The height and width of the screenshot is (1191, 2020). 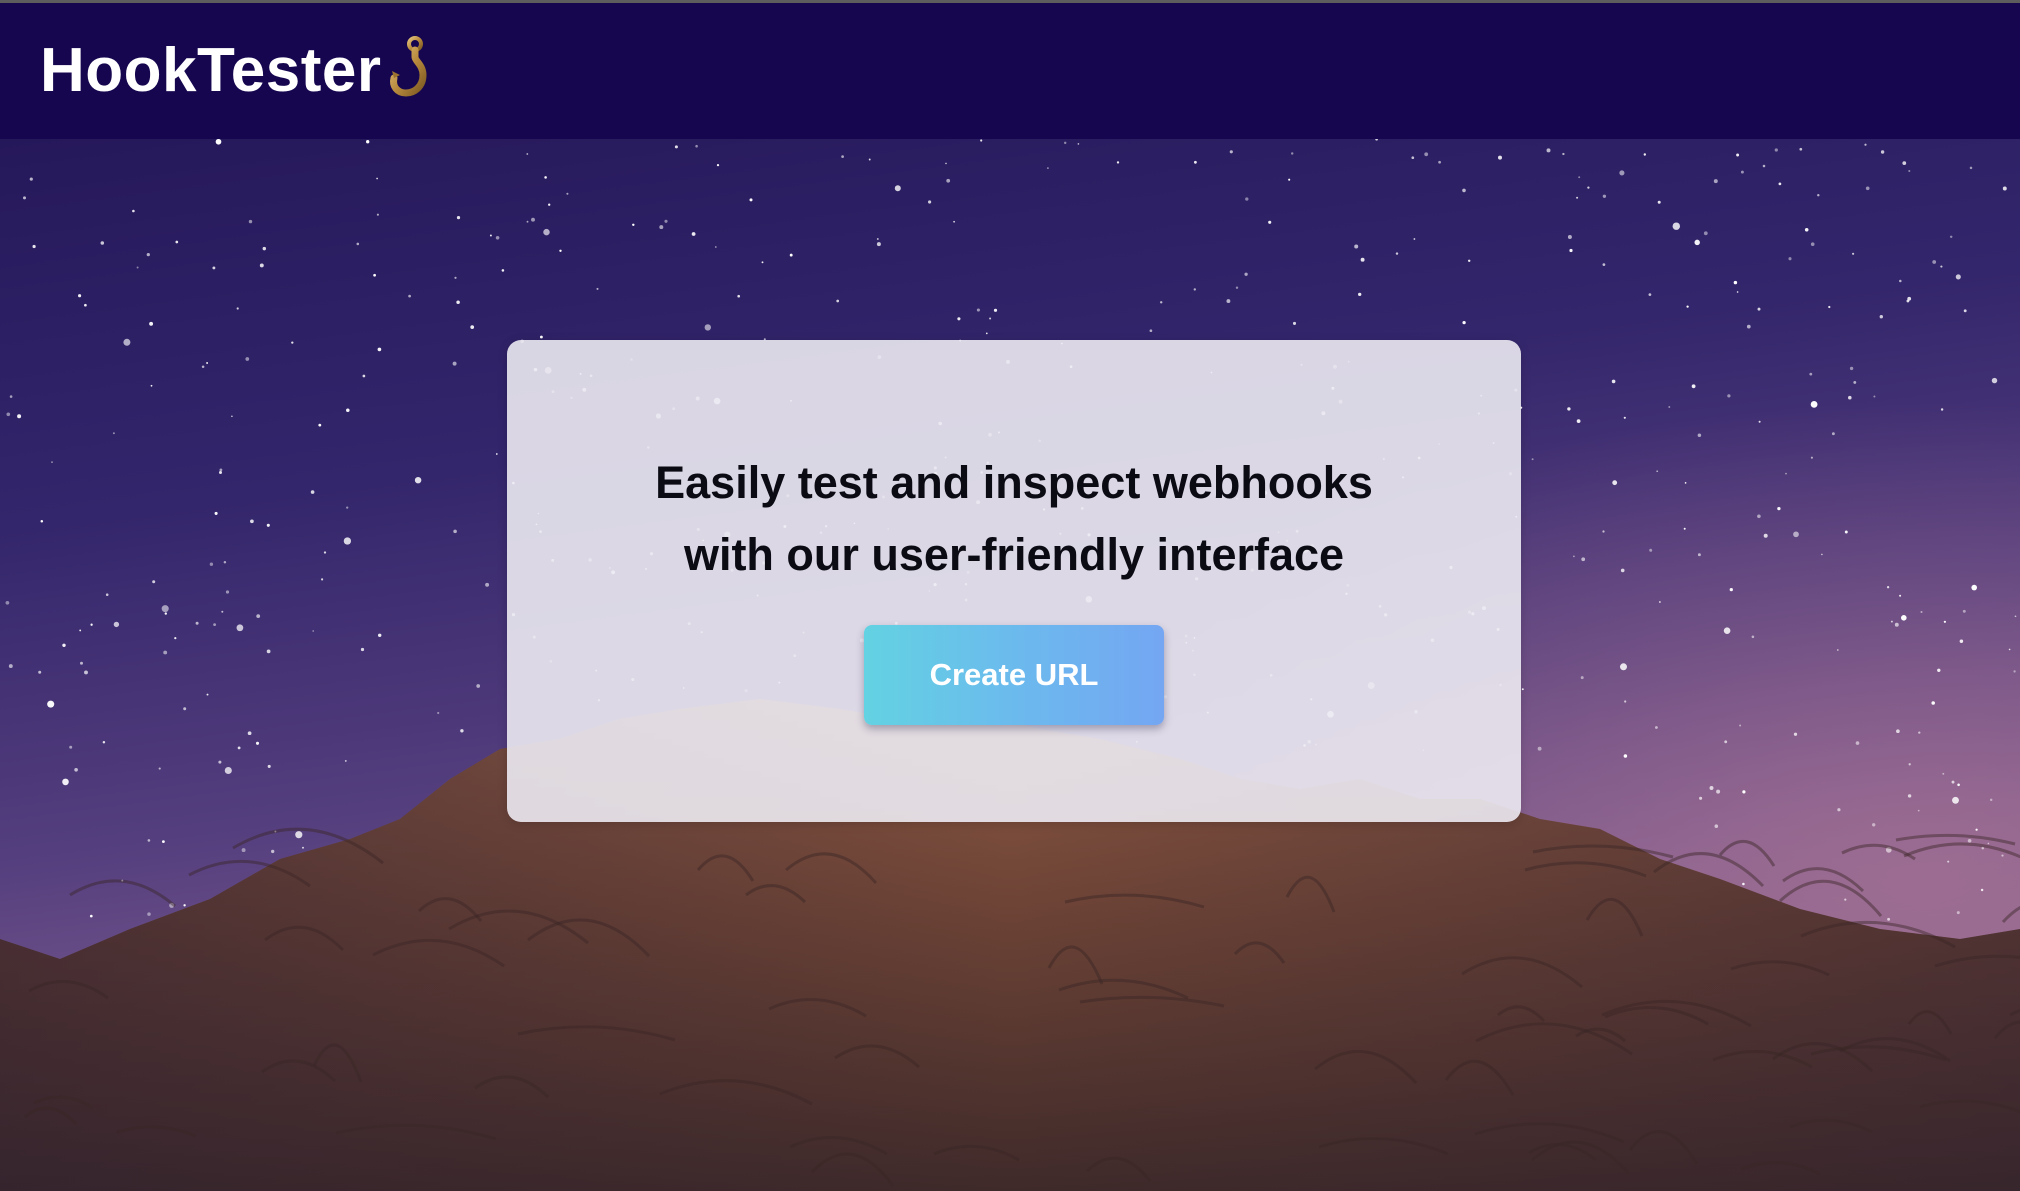 I want to click on brand-logo: HookTester, so click(x=239, y=69).